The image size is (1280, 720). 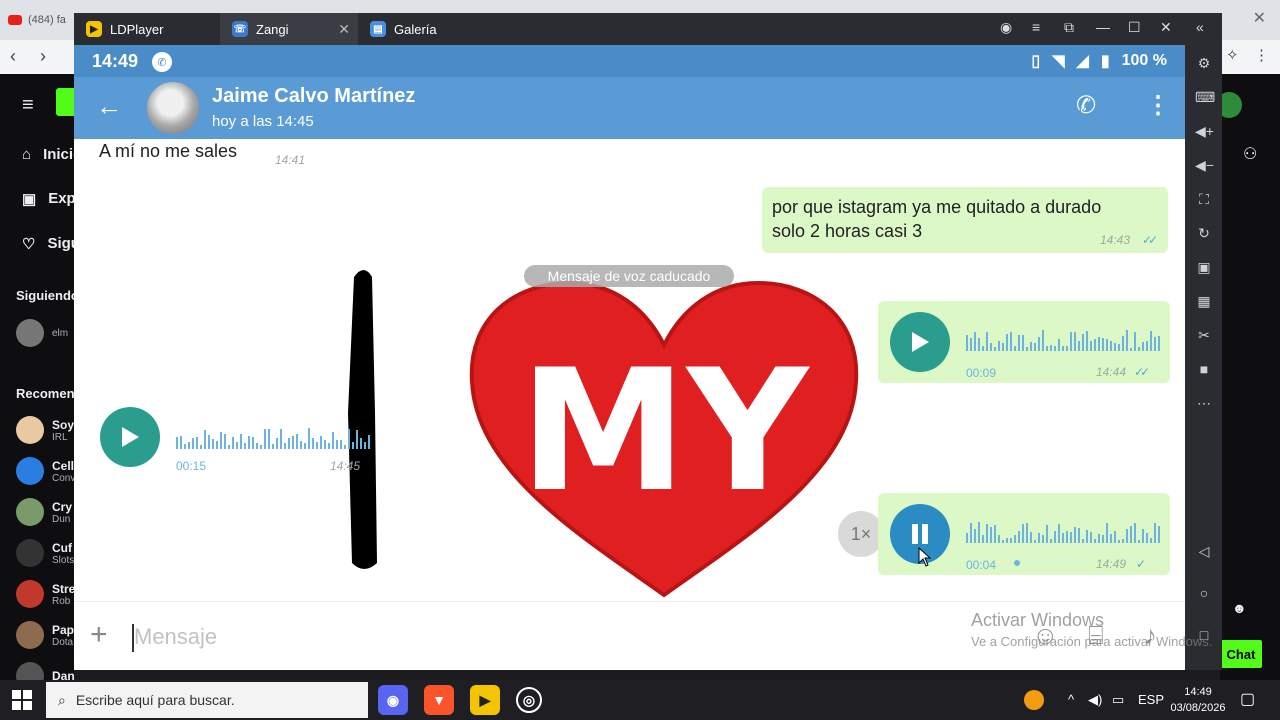 What do you see at coordinates (1239, 608) in the screenshot?
I see `emote-icon: ☻` at bounding box center [1239, 608].